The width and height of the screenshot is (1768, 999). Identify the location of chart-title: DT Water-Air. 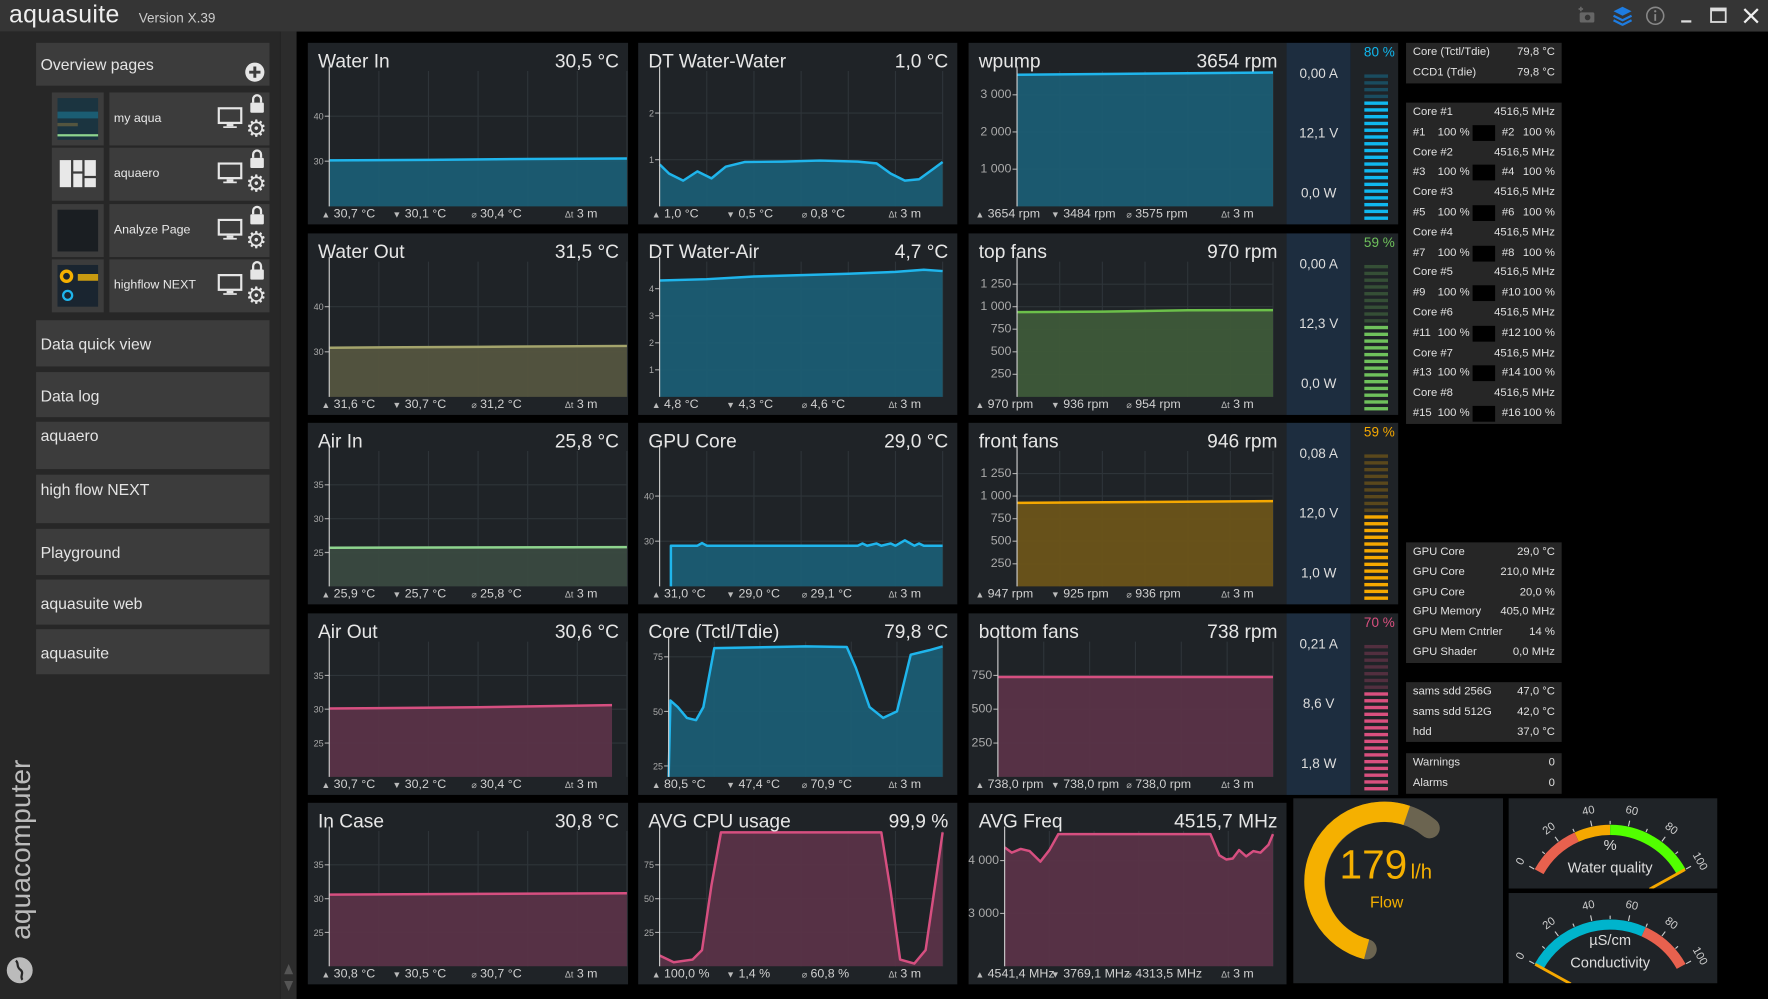
(704, 252).